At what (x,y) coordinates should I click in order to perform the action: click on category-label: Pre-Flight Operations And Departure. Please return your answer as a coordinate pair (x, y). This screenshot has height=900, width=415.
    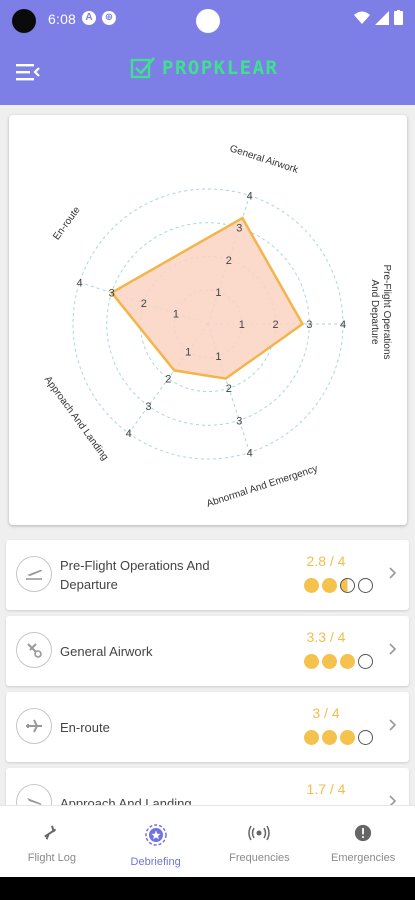
    Looking at the image, I should click on (135, 575).